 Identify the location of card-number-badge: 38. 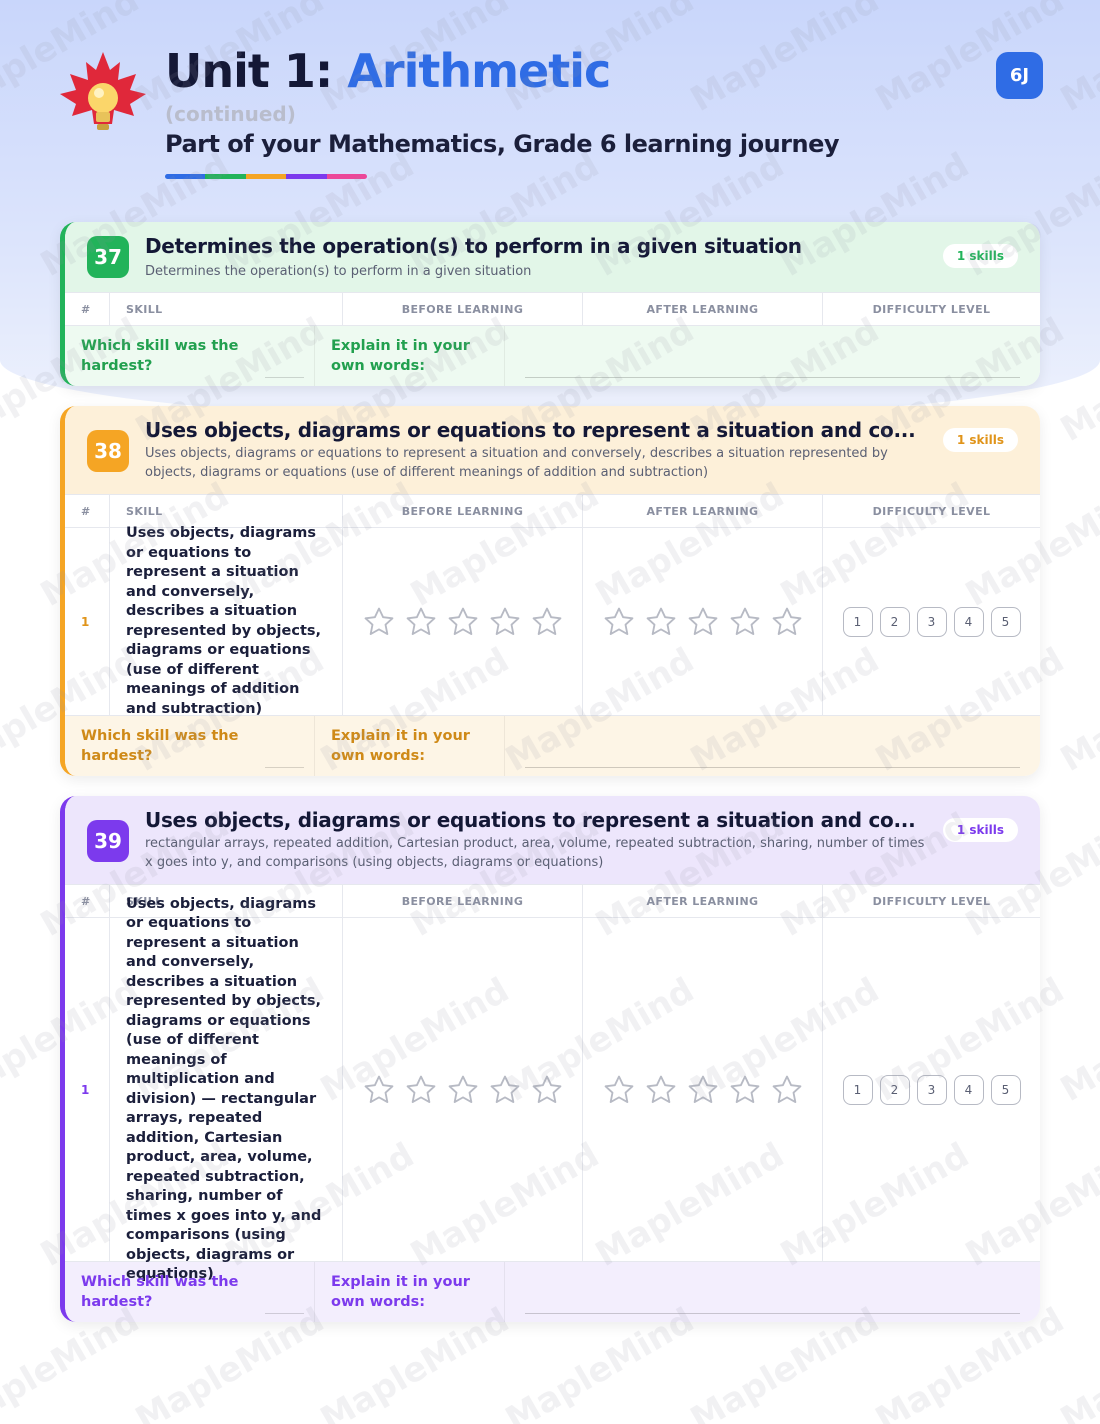
(108, 451).